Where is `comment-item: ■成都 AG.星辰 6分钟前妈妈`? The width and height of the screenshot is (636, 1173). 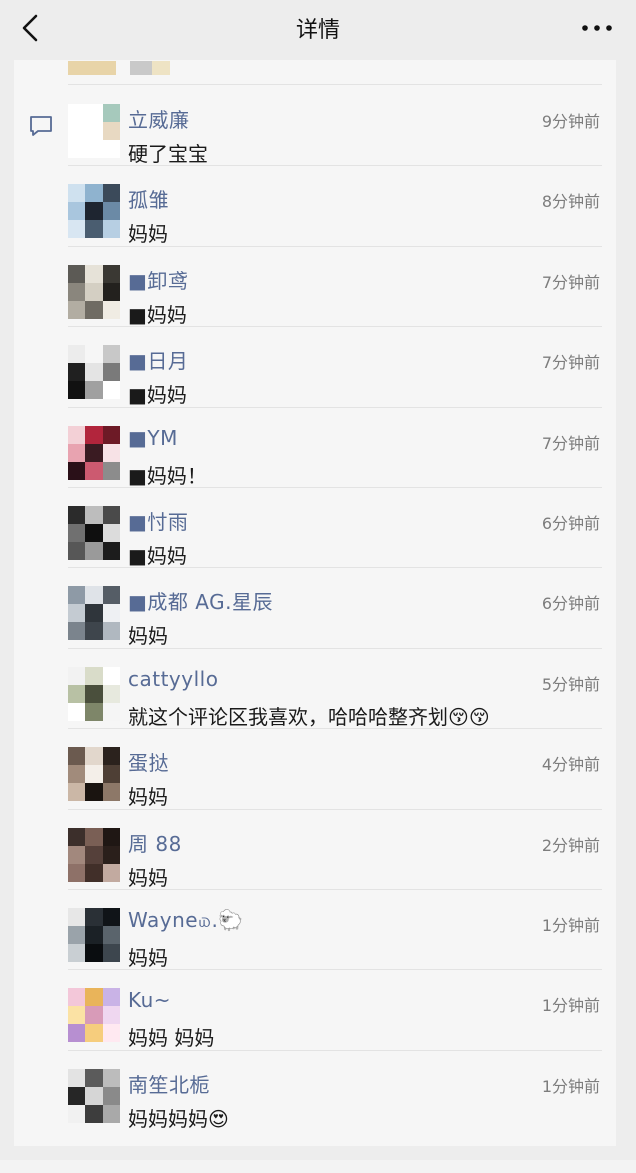
comment-item: ■成都 AG.星辰 6分钟前妈妈 is located at coordinates (315, 608).